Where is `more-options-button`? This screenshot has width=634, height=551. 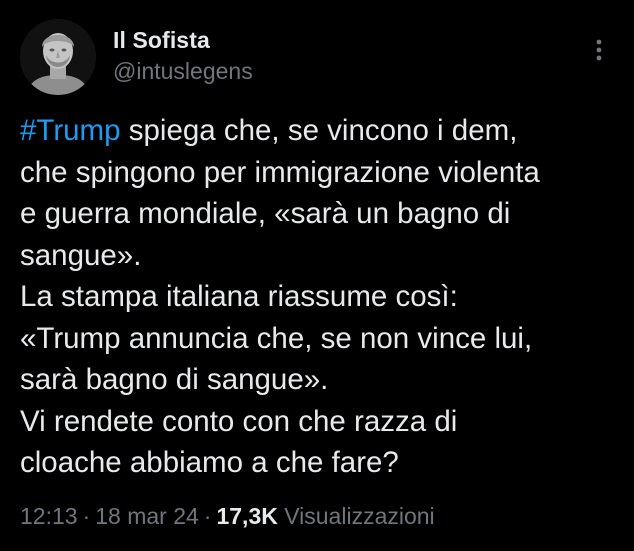
more-options-button is located at coordinates (599, 52).